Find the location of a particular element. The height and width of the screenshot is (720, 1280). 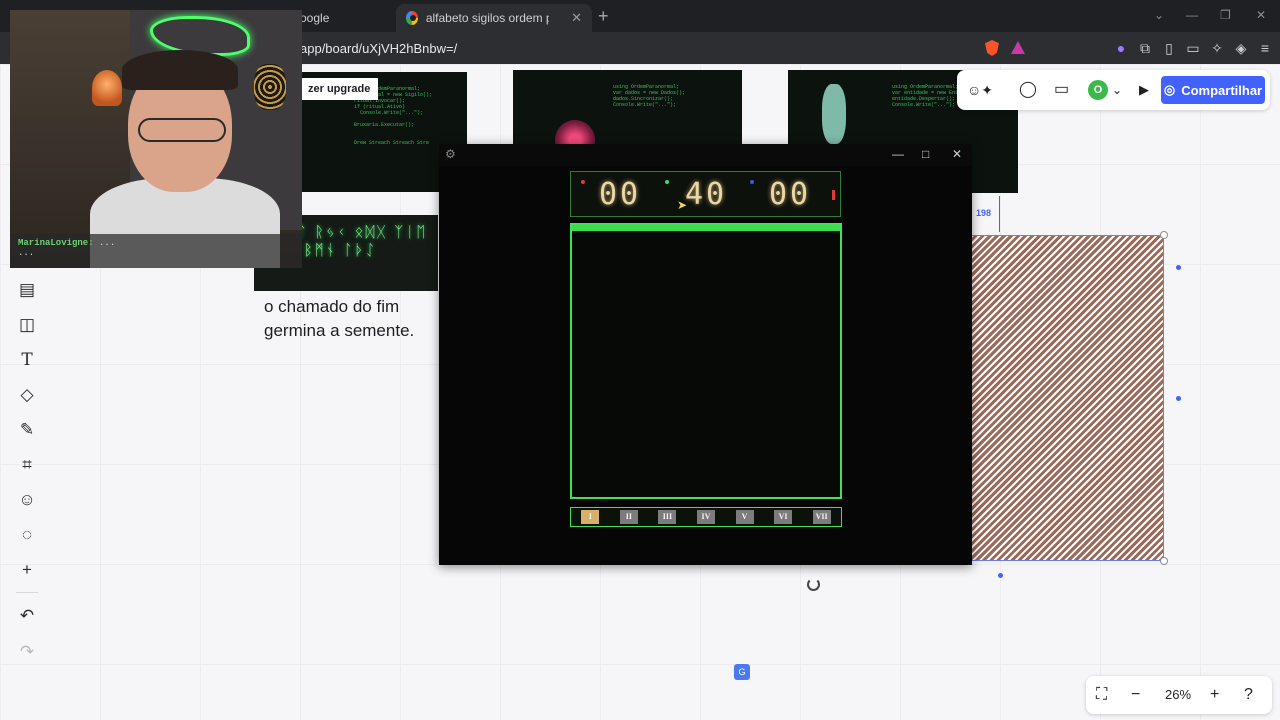

loading-spinner-icon is located at coordinates (813, 584).